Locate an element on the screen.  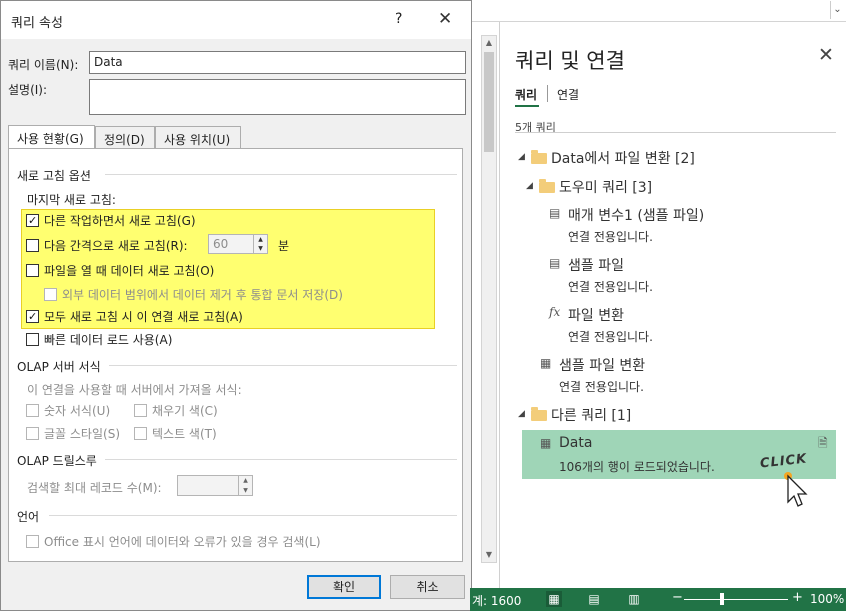
query-sample-file-status: 연결 전용입니다. is located at coordinates (610, 287).